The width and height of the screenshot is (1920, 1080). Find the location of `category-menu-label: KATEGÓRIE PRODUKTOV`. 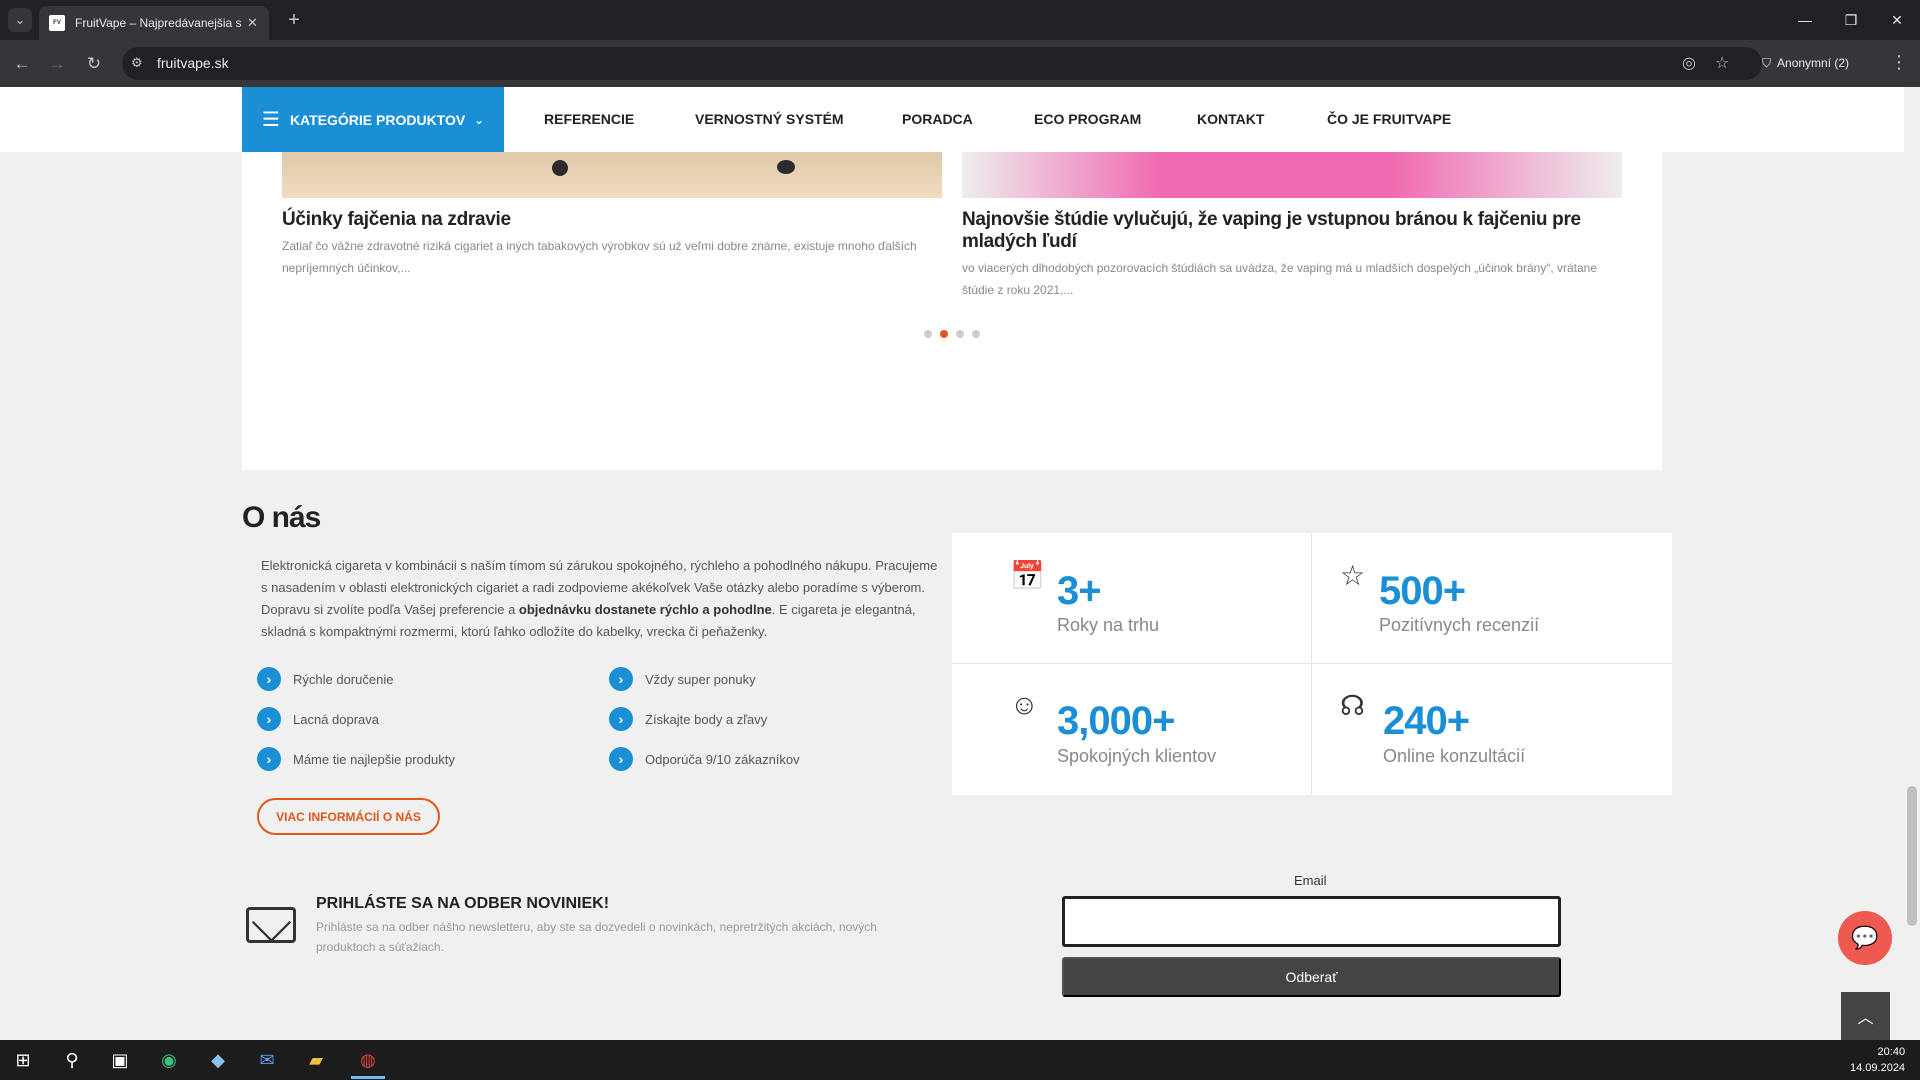

category-menu-label: KATEGÓRIE PRODUKTOV is located at coordinates (377, 119).